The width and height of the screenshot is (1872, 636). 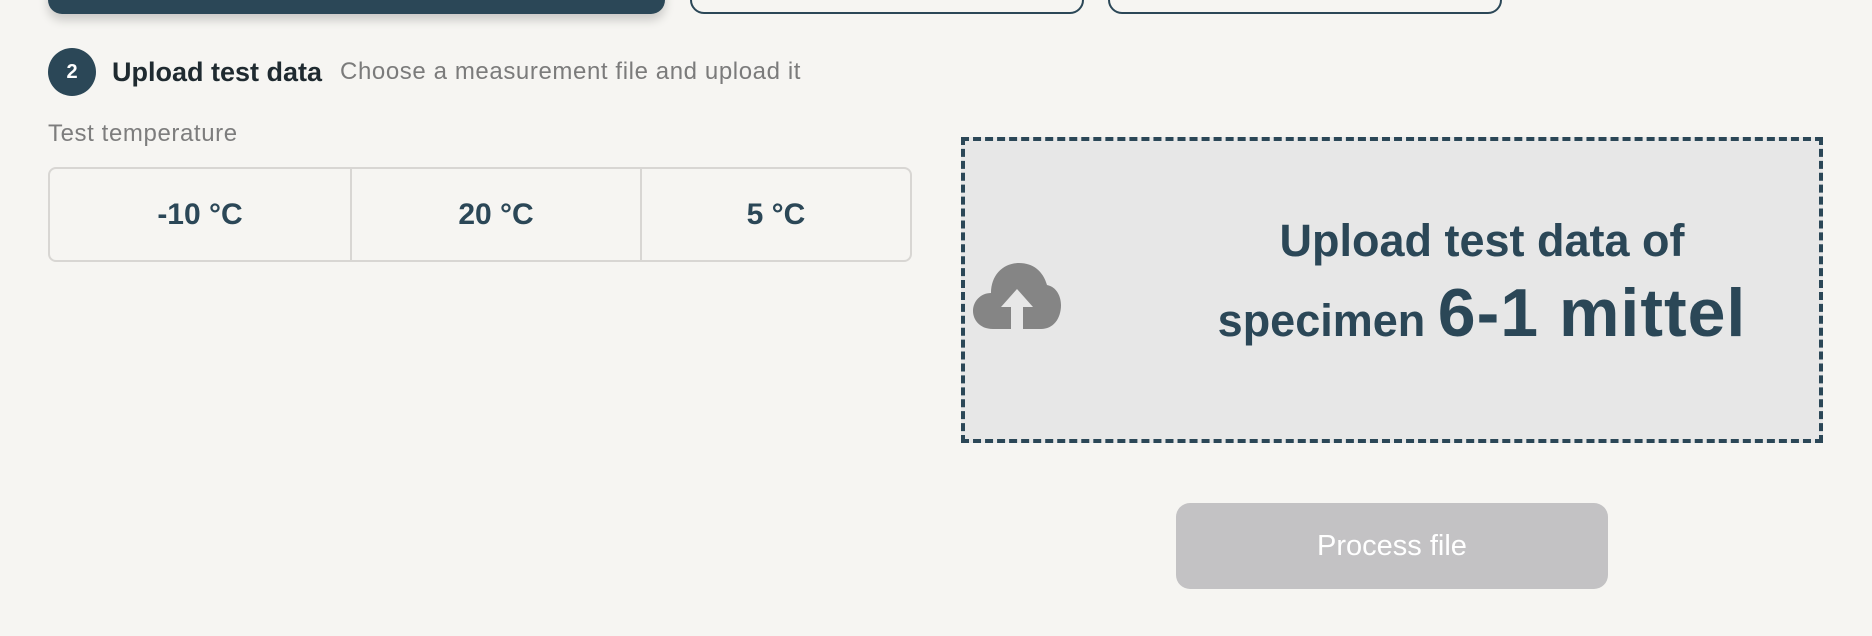 What do you see at coordinates (1482, 240) in the screenshot?
I see `drop-zone-title: Upload test data of` at bounding box center [1482, 240].